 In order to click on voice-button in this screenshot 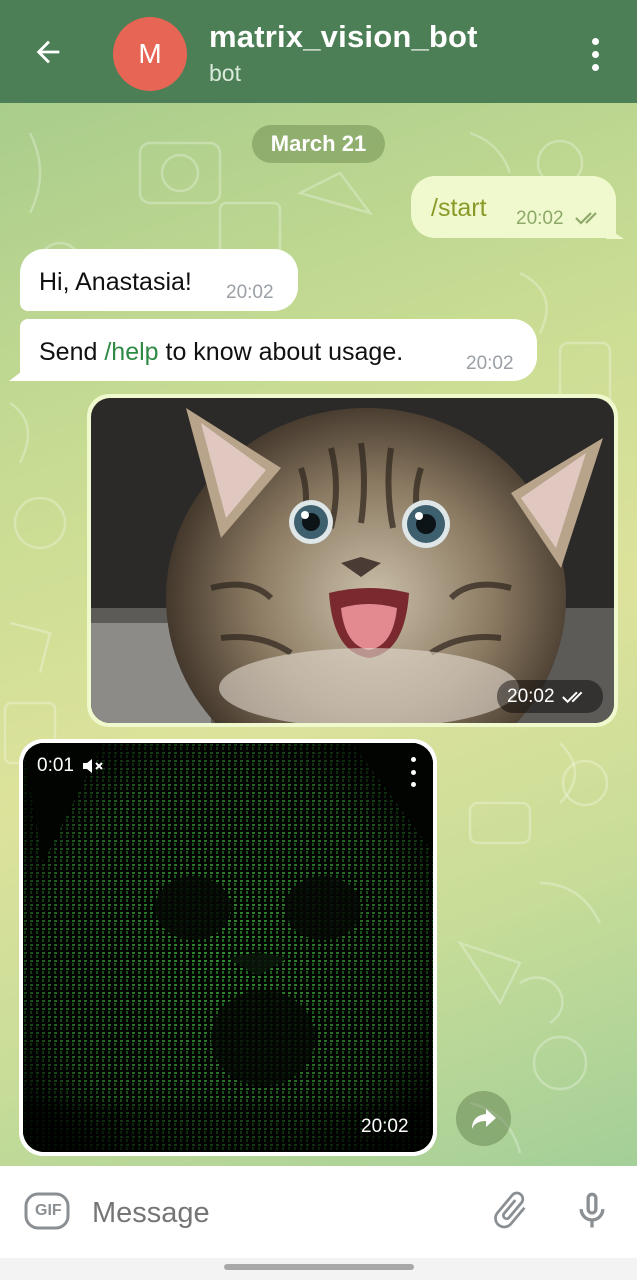, I will do `click(592, 1213)`.